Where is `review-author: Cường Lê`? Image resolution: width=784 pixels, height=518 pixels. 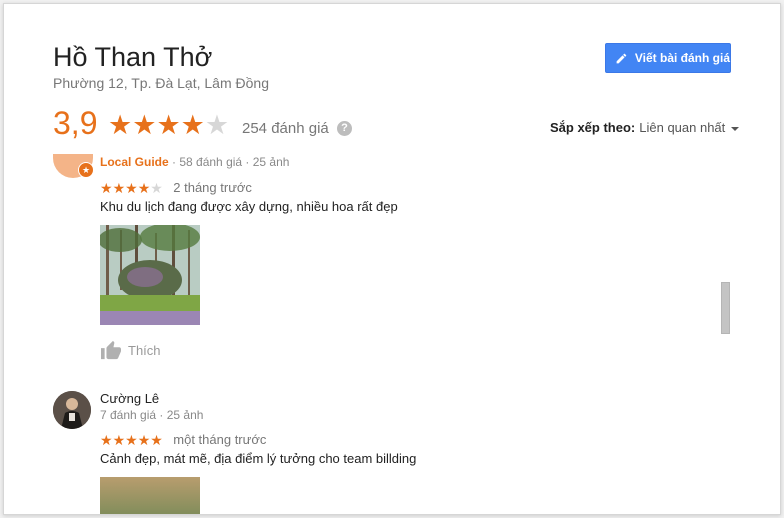
review-author: Cường Lê is located at coordinates (129, 398).